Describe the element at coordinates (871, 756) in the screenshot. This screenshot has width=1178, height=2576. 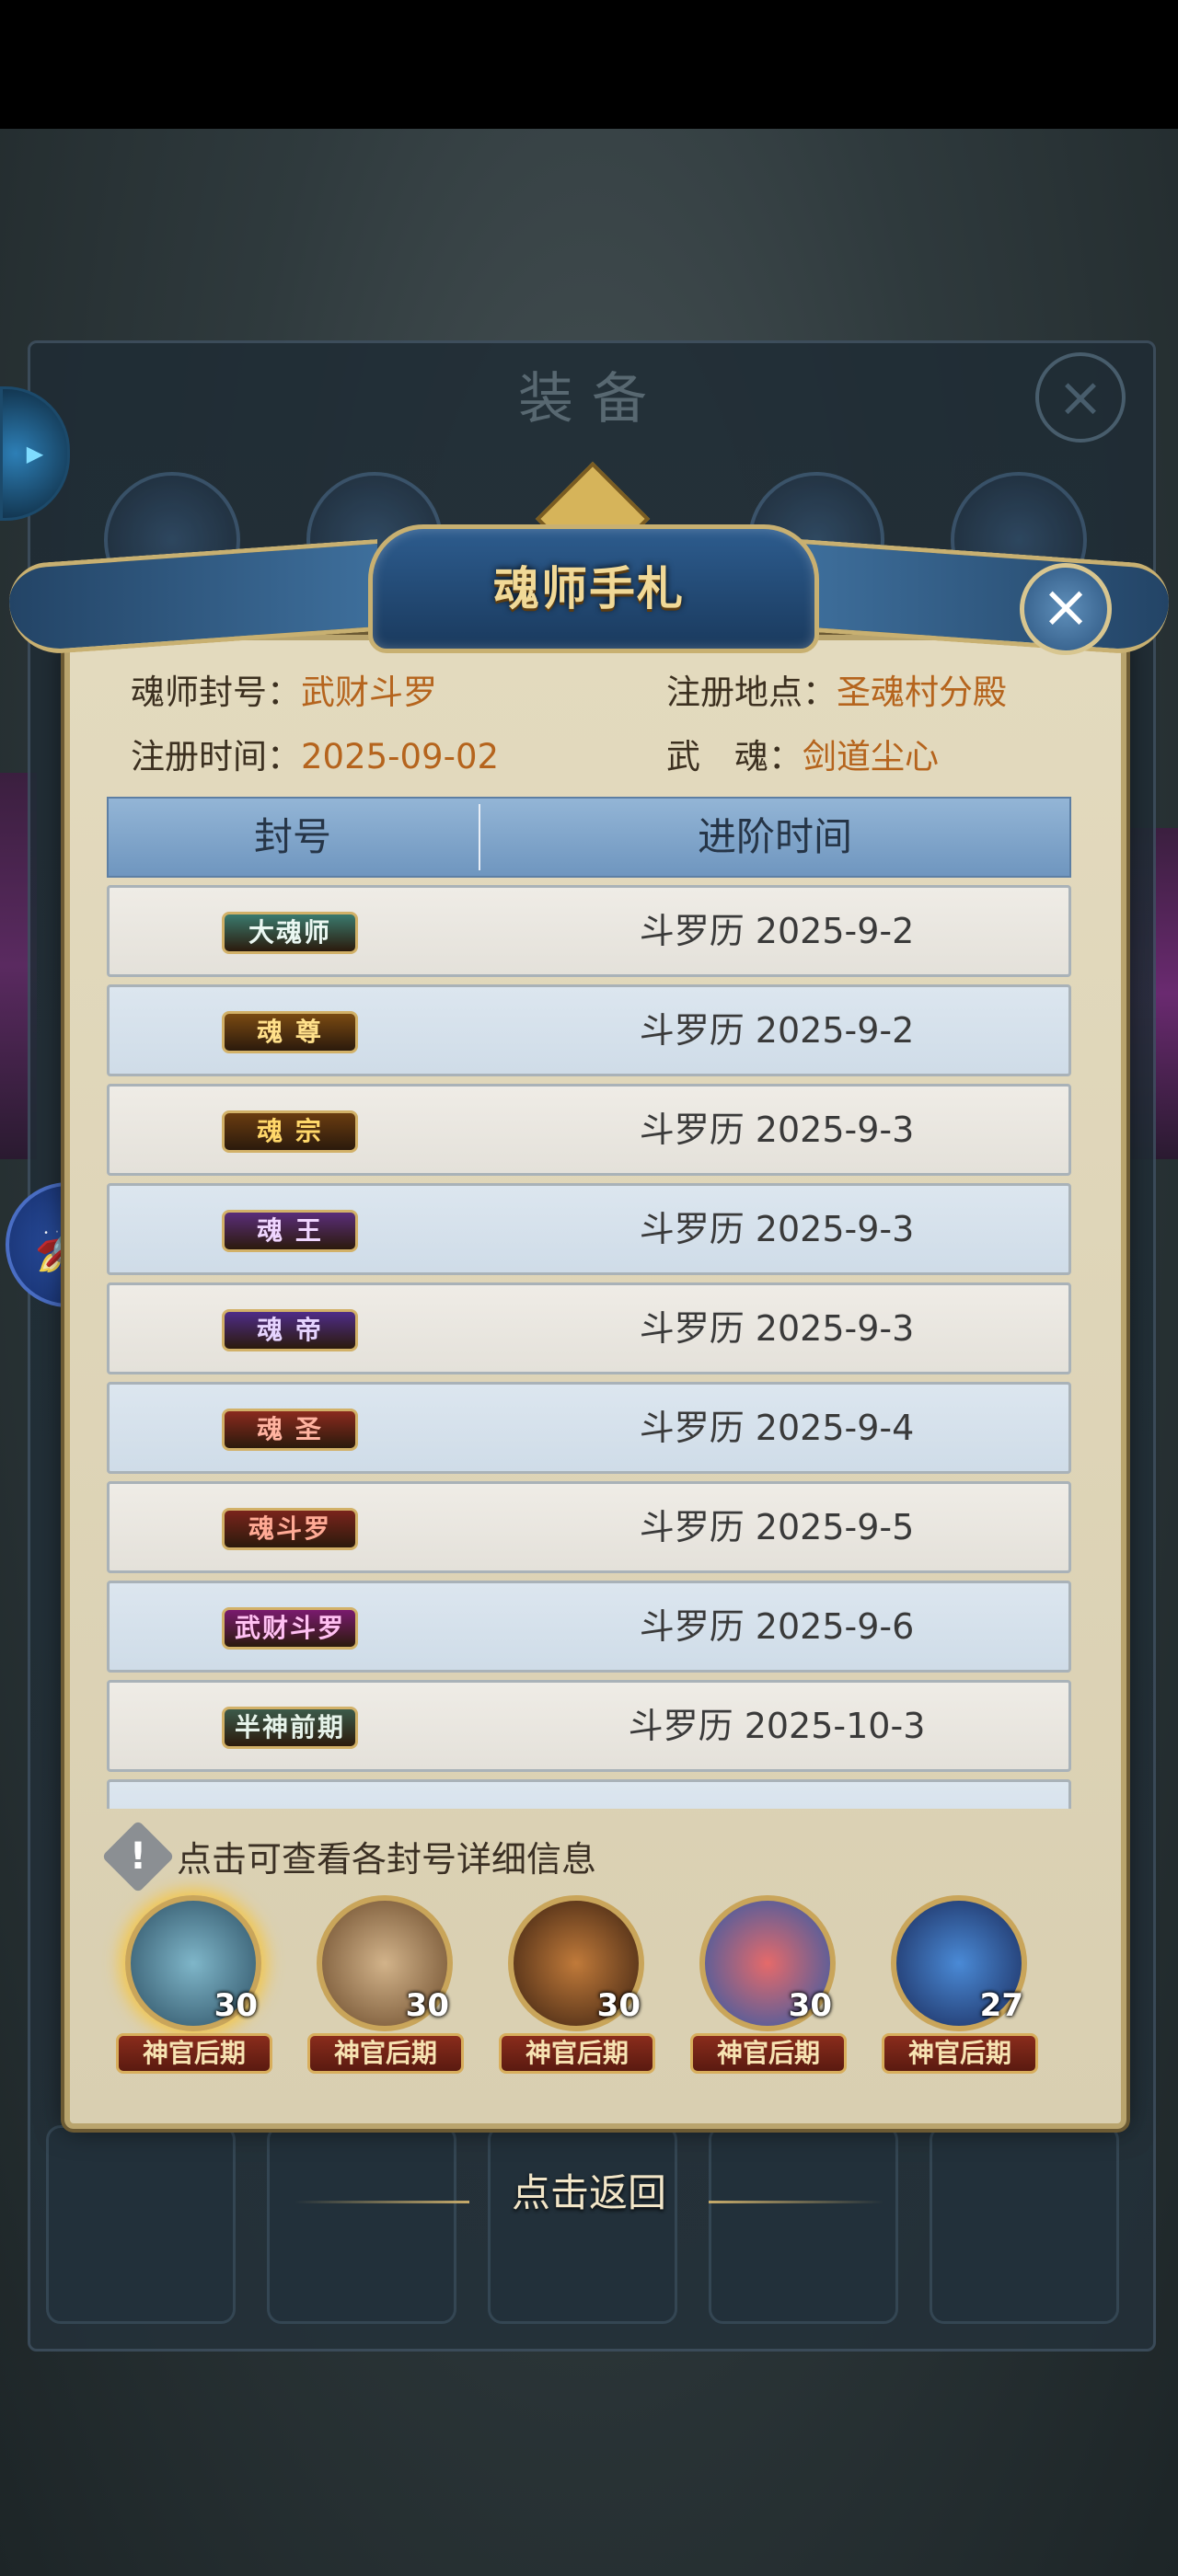
I see `martial-soul-value: 剑道尘心` at that location.